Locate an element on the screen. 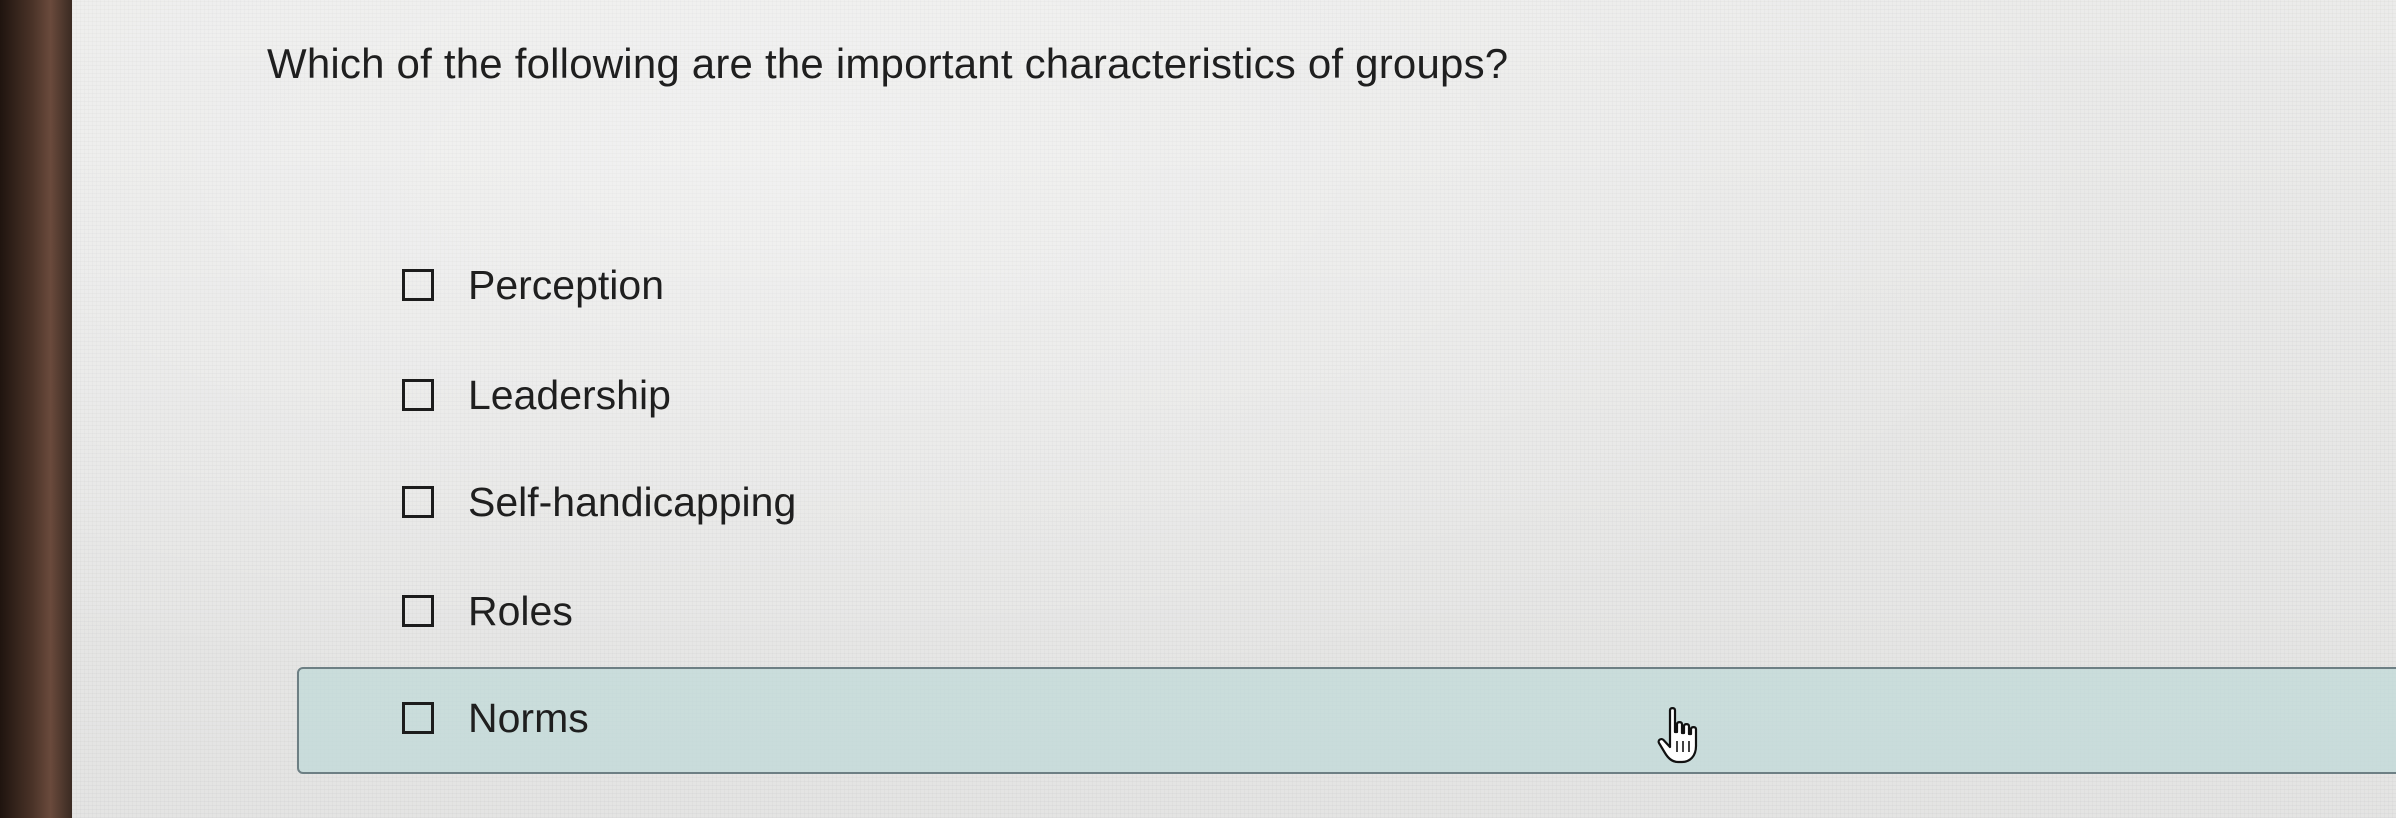  option-self-handicapping: Self-handicapping is located at coordinates (599, 502).